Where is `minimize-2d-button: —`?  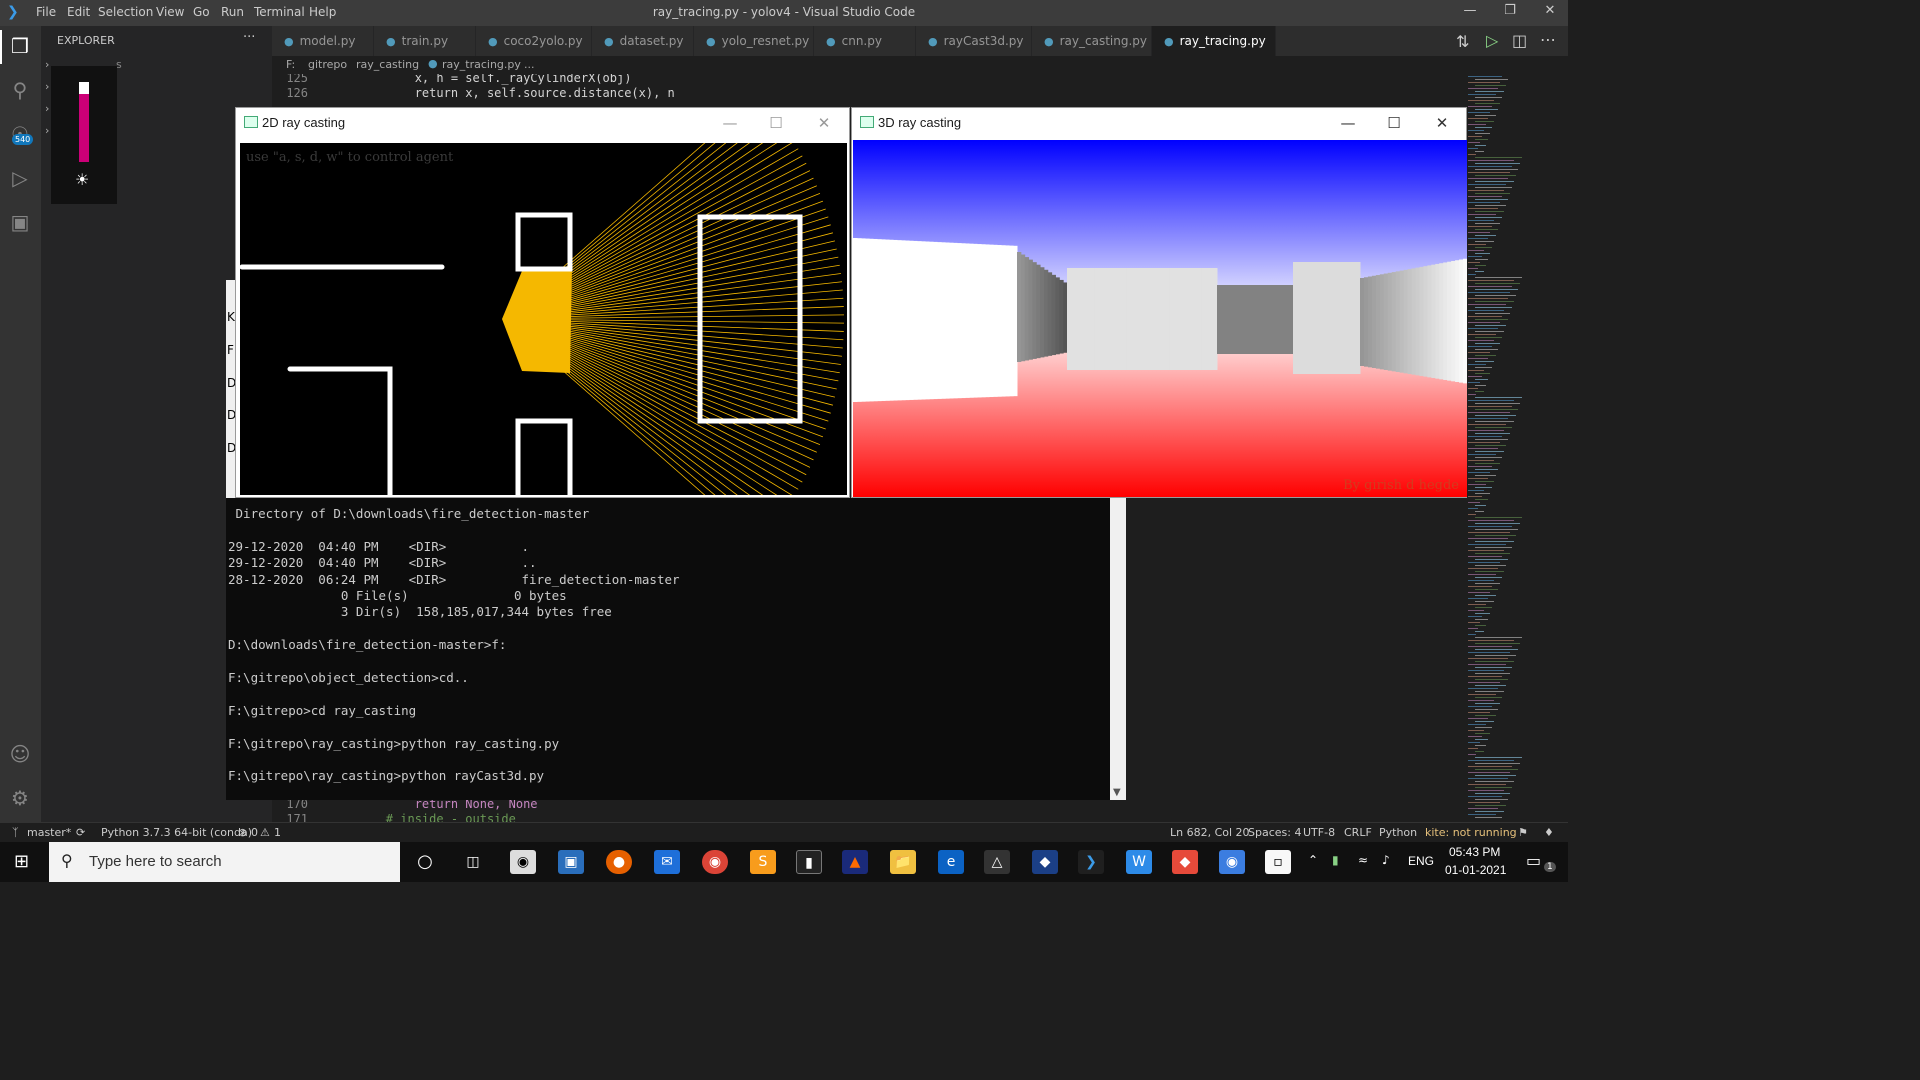
minimize-2d-button: — is located at coordinates (730, 123).